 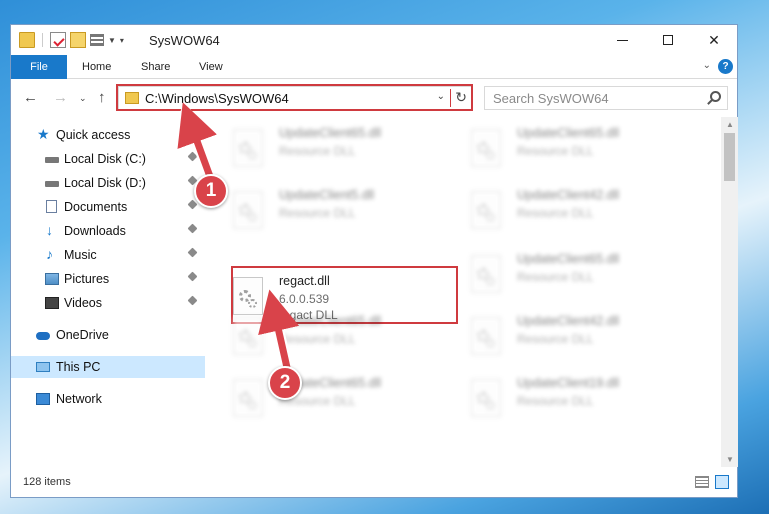 I want to click on step-2-badge: 2, so click(x=285, y=383).